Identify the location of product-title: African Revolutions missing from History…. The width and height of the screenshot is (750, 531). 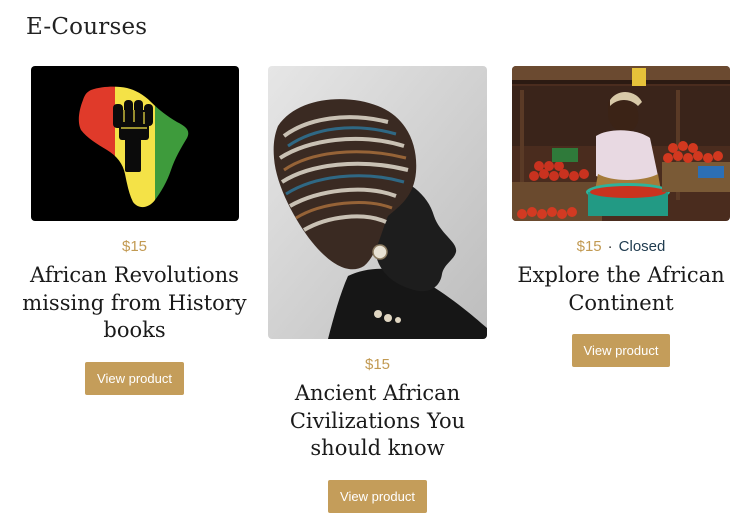
(134, 303).